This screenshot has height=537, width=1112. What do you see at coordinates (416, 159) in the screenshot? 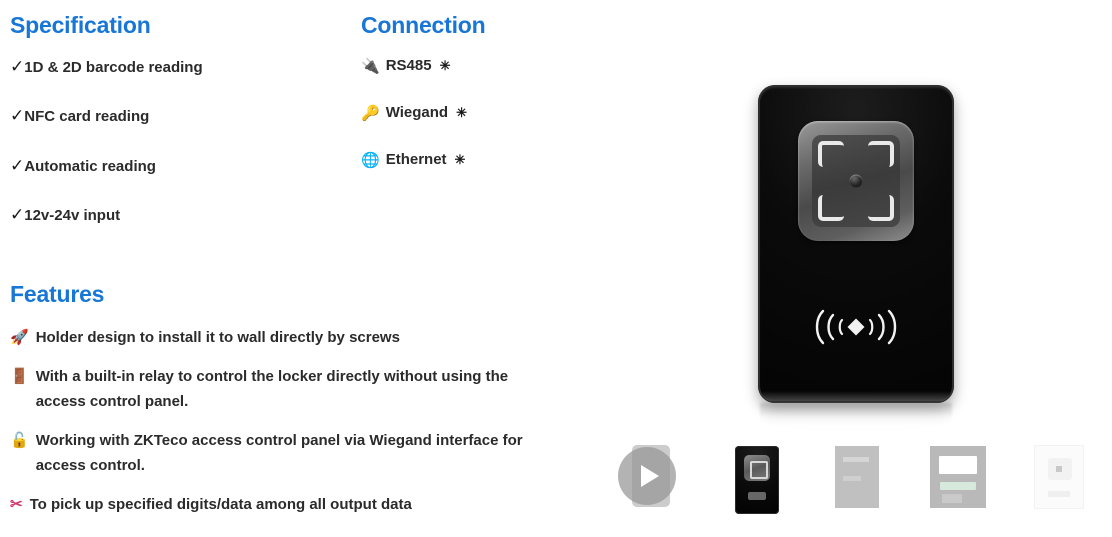
I see `connection-item-label: Ethernet` at bounding box center [416, 159].